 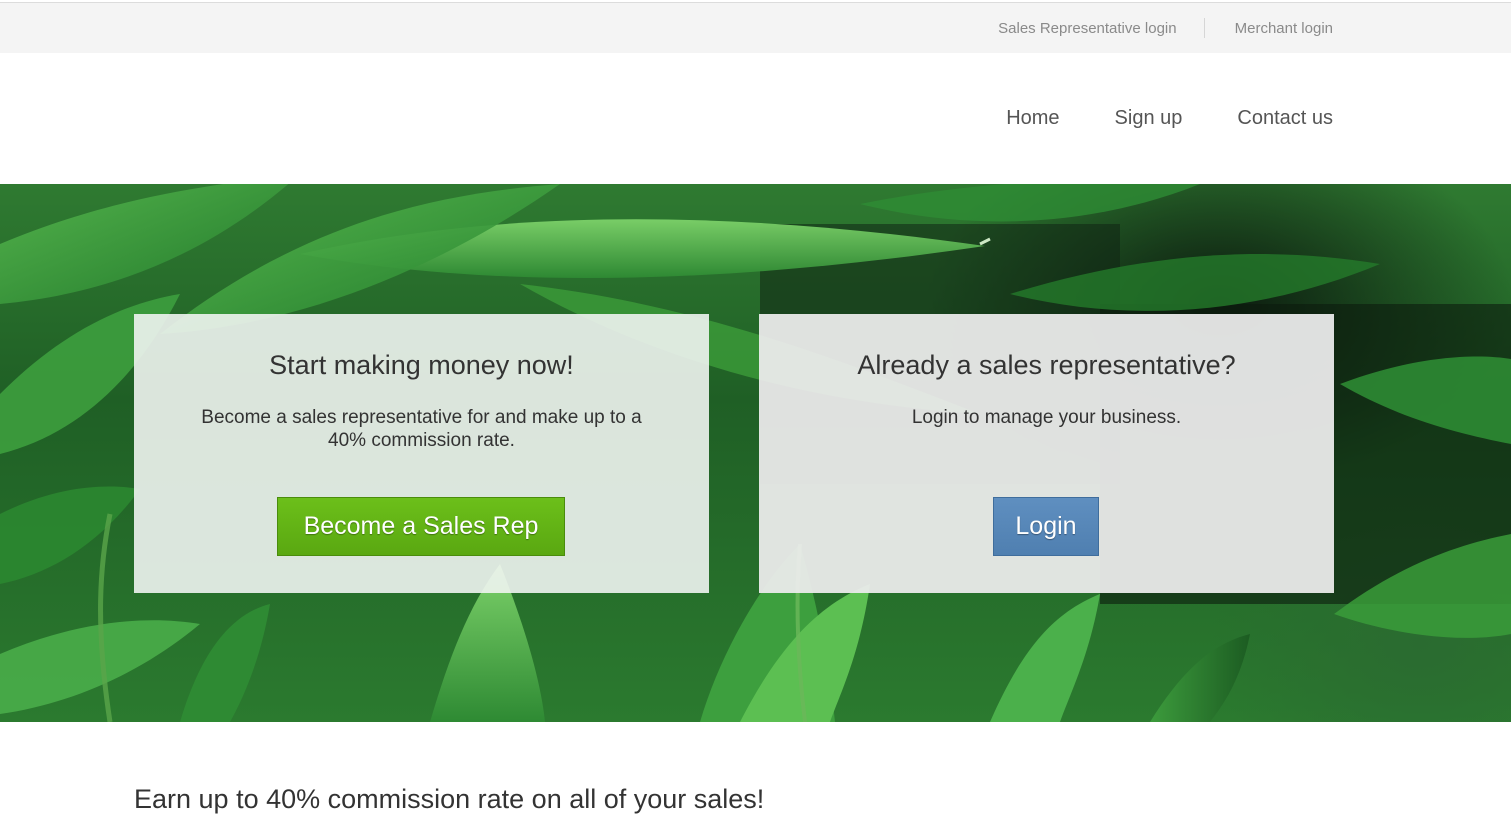 What do you see at coordinates (1149, 118) in the screenshot?
I see `nav-sign-up: Sign up` at bounding box center [1149, 118].